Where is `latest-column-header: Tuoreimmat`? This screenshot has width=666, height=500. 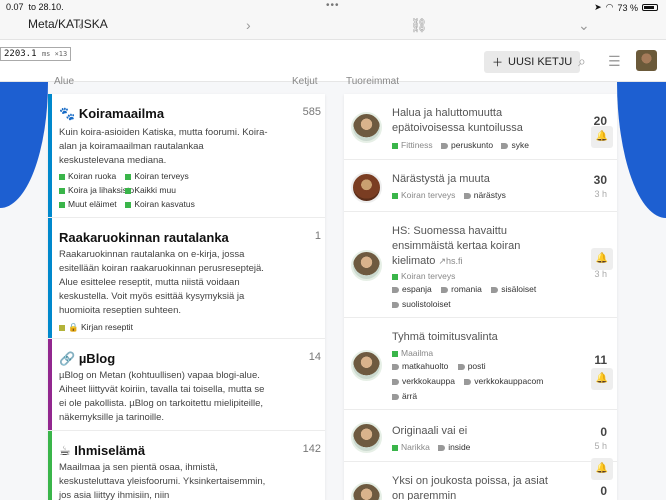 latest-column-header: Tuoreimmat is located at coordinates (372, 81).